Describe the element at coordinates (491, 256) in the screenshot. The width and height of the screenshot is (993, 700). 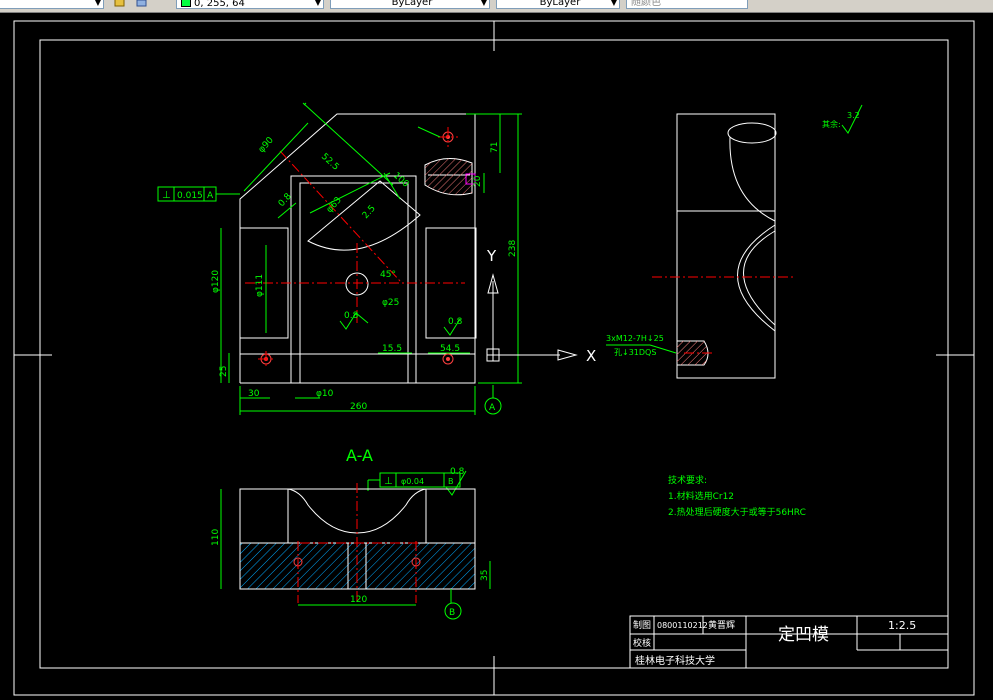
I see `ucs-y-label: Y` at that location.